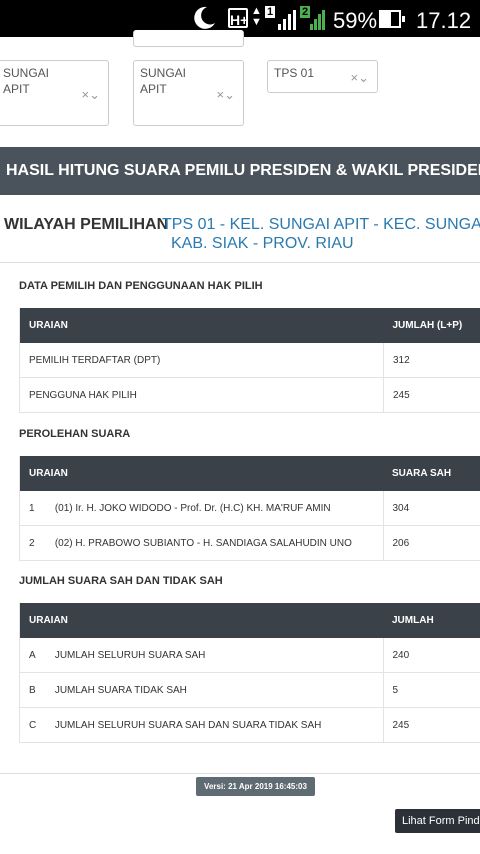 This screenshot has height=854, width=480. I want to click on table-row: A JUMLAH SELURUH SUARA SAH 240, so click(249, 655).